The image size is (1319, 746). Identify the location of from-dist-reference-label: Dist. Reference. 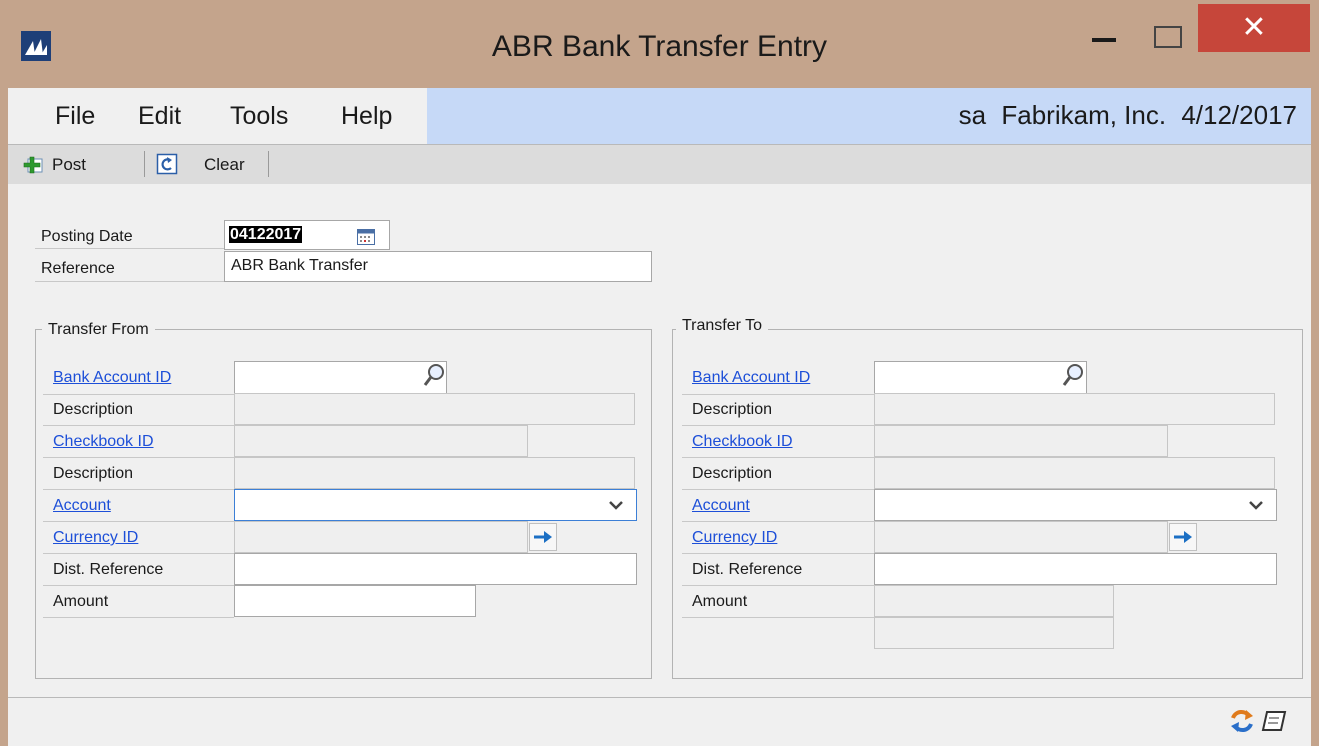
(108, 569).